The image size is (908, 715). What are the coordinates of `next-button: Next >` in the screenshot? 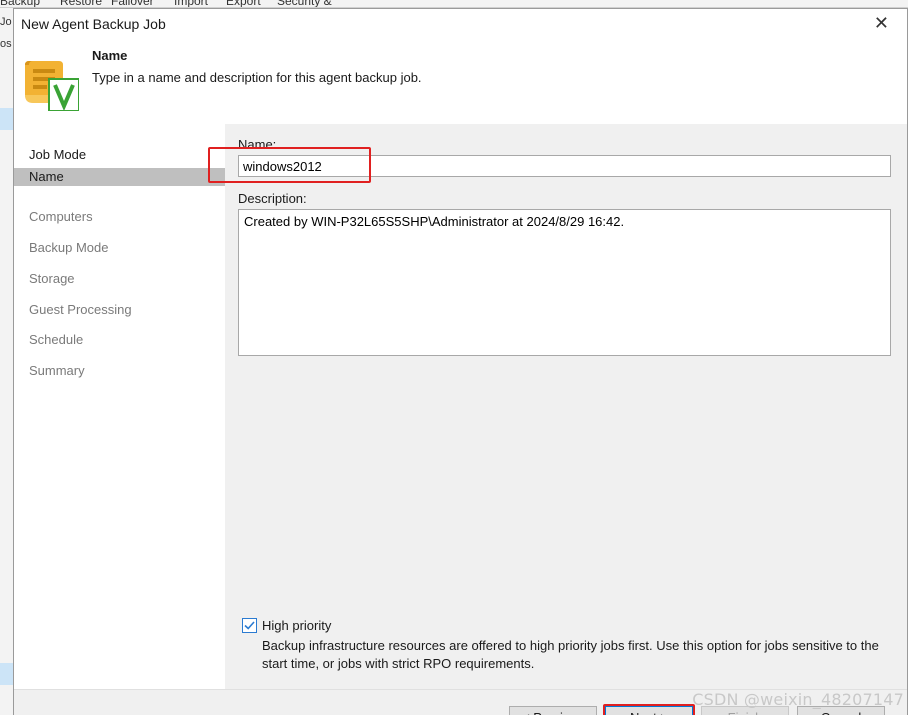 It's located at (649, 710).